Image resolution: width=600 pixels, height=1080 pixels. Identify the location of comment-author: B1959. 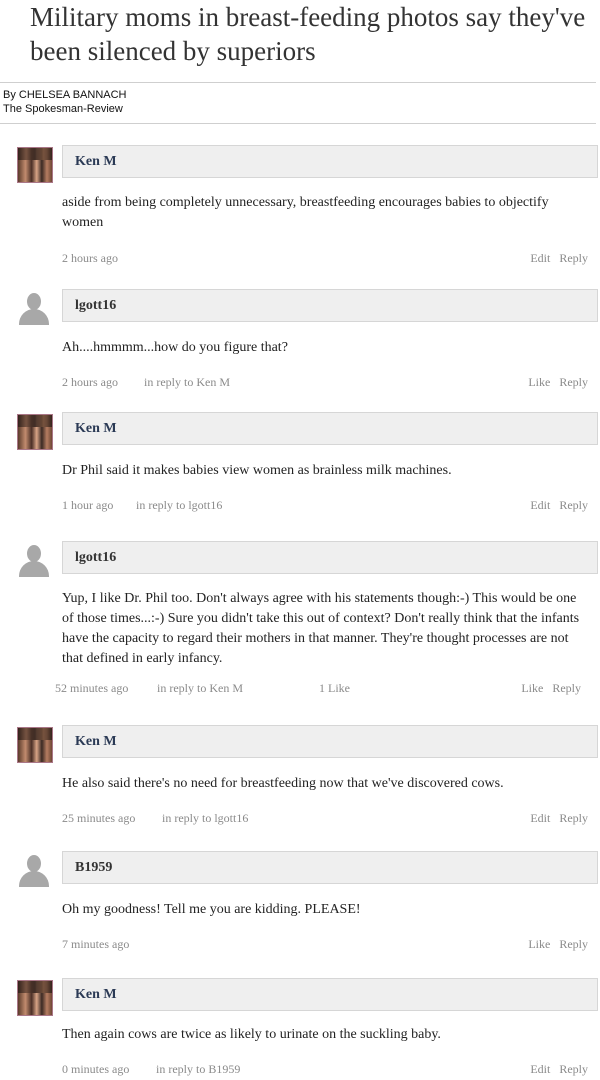
(93, 868).